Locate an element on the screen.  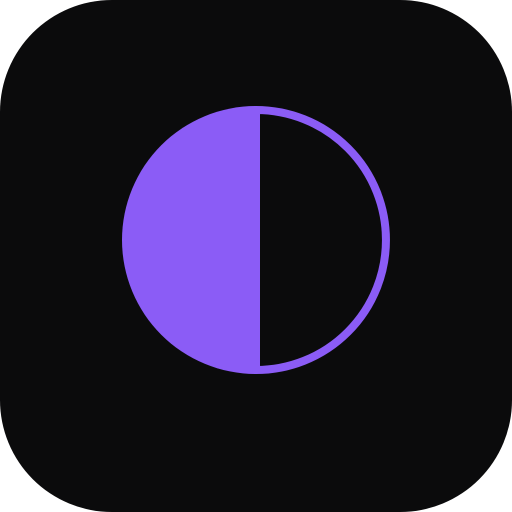
contrast-filled-half is located at coordinates (189, 240).